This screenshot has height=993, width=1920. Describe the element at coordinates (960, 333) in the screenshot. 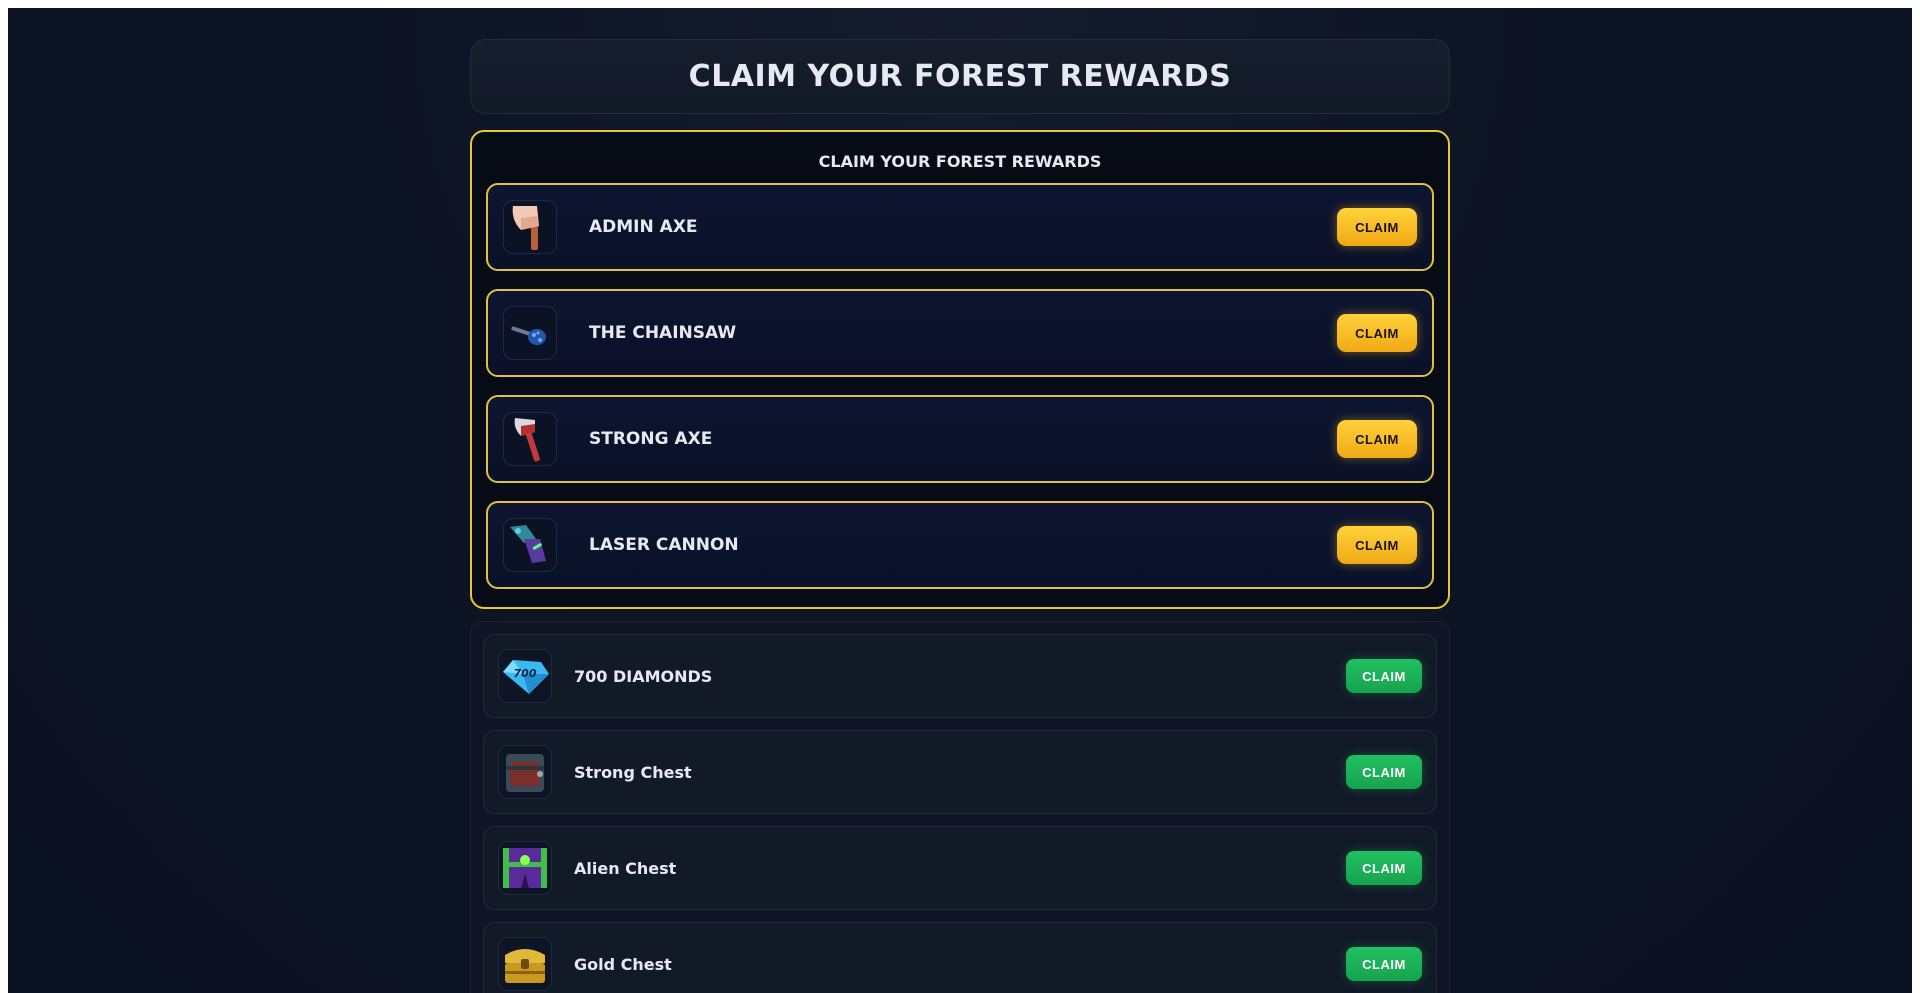

I see `featured-item-chainsaw: THE CHAINSAW CLAIM` at that location.